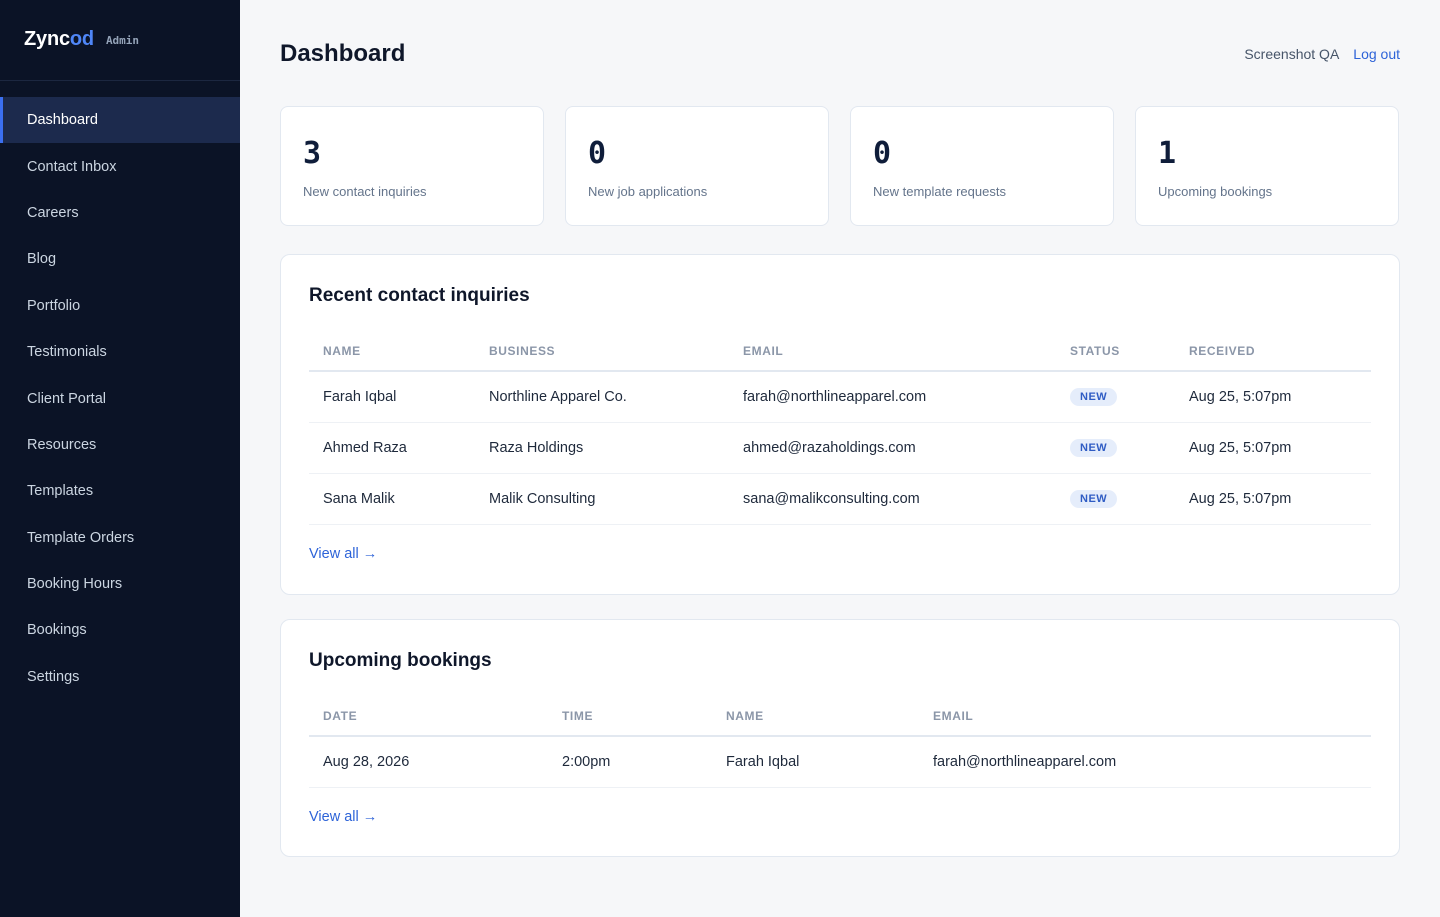 Image resolution: width=1440 pixels, height=917 pixels. What do you see at coordinates (312, 153) in the screenshot?
I see `stat-value: 3` at bounding box center [312, 153].